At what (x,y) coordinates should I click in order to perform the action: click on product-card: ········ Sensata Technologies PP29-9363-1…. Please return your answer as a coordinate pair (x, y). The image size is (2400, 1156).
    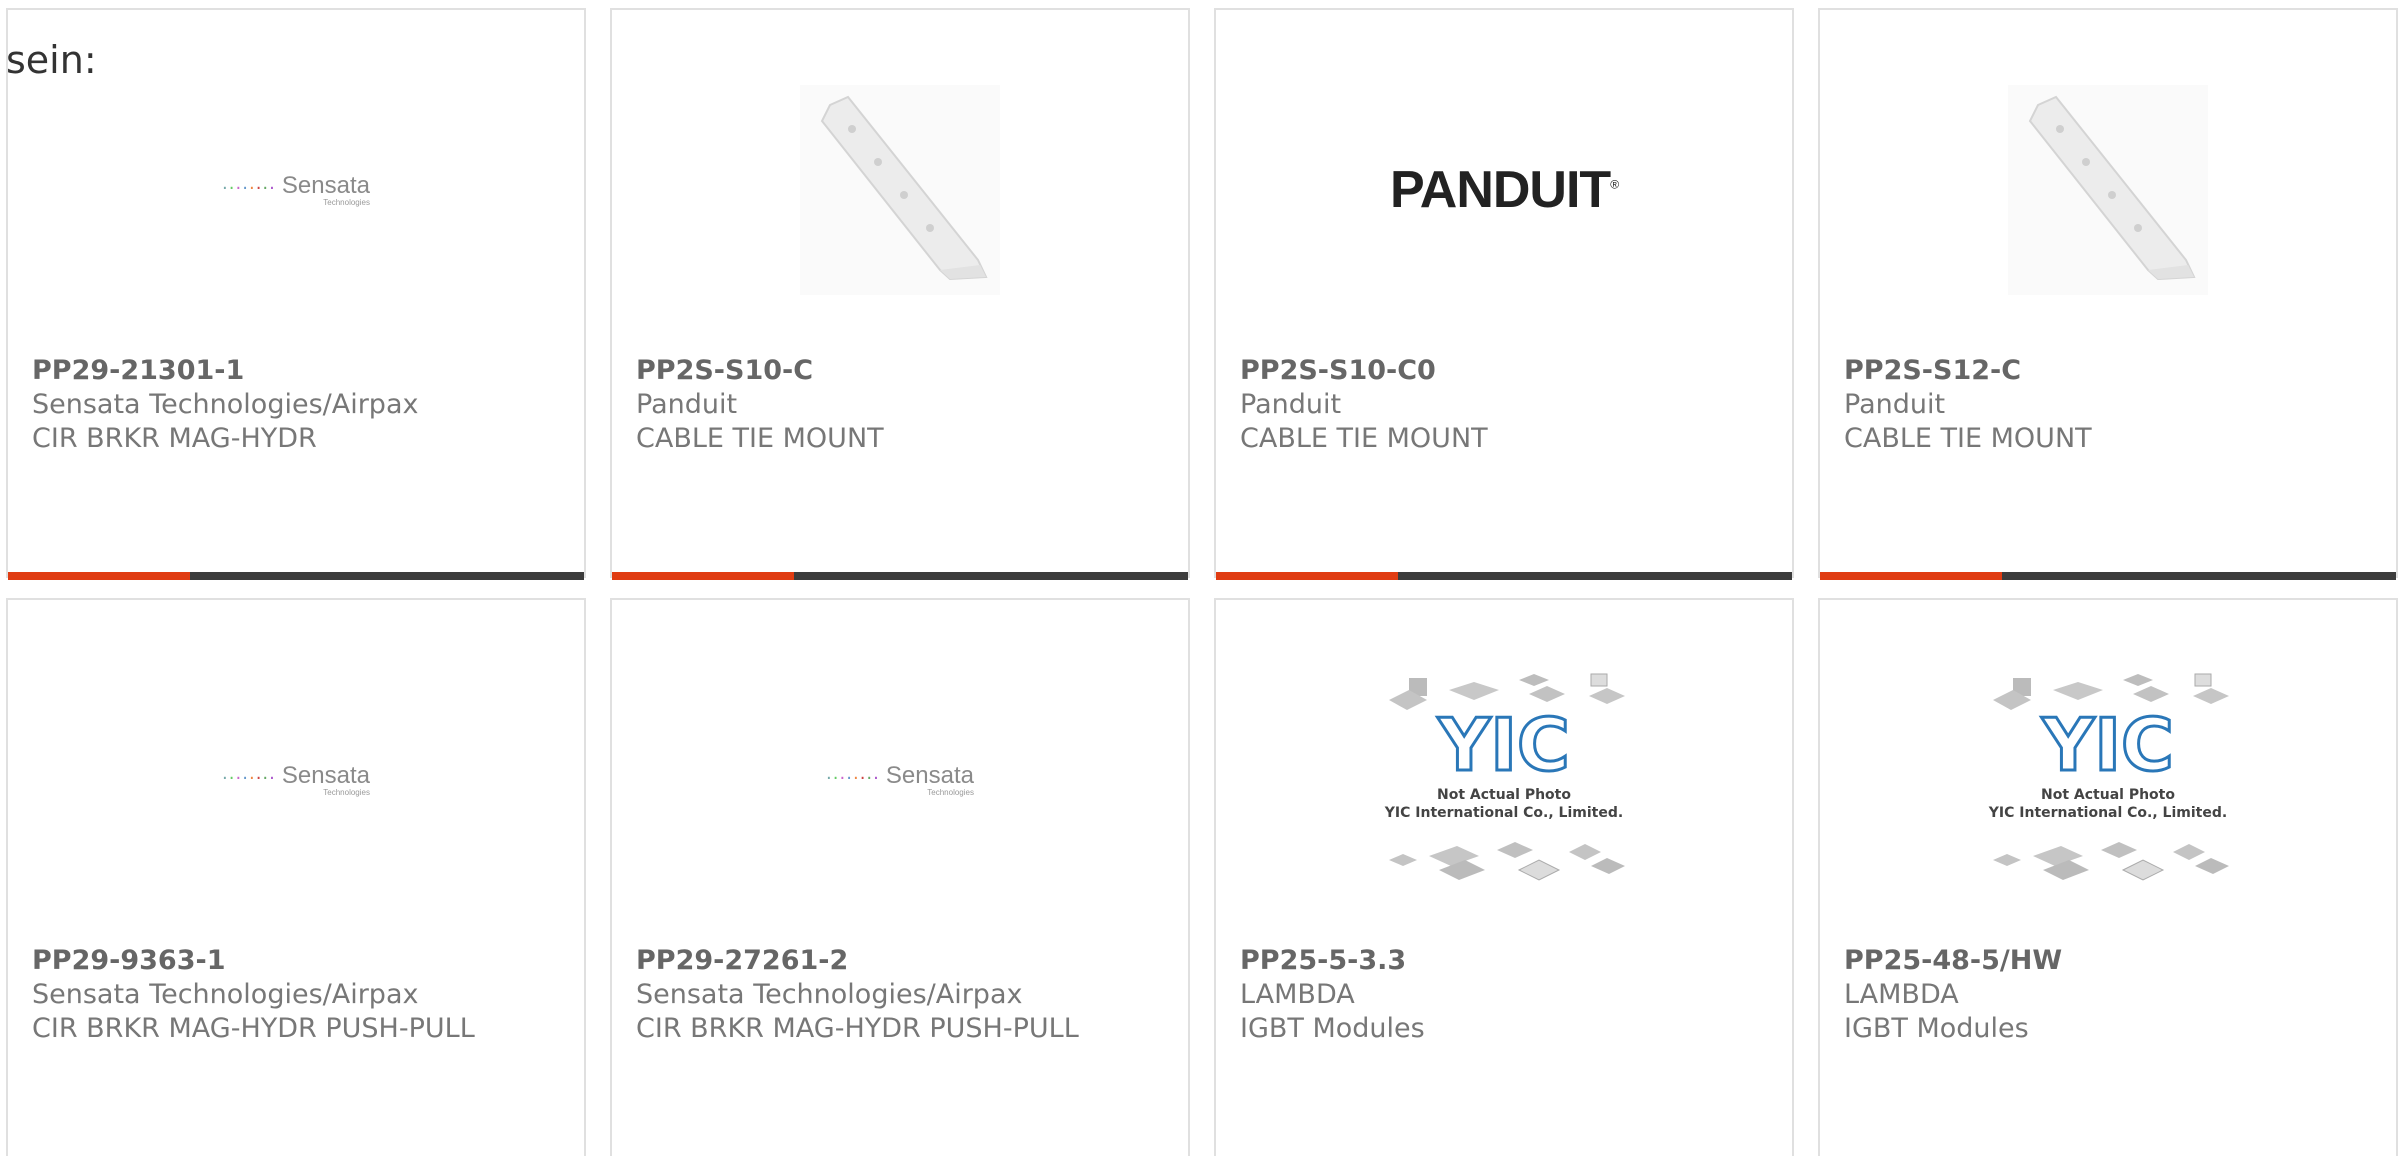
    Looking at the image, I should click on (296, 877).